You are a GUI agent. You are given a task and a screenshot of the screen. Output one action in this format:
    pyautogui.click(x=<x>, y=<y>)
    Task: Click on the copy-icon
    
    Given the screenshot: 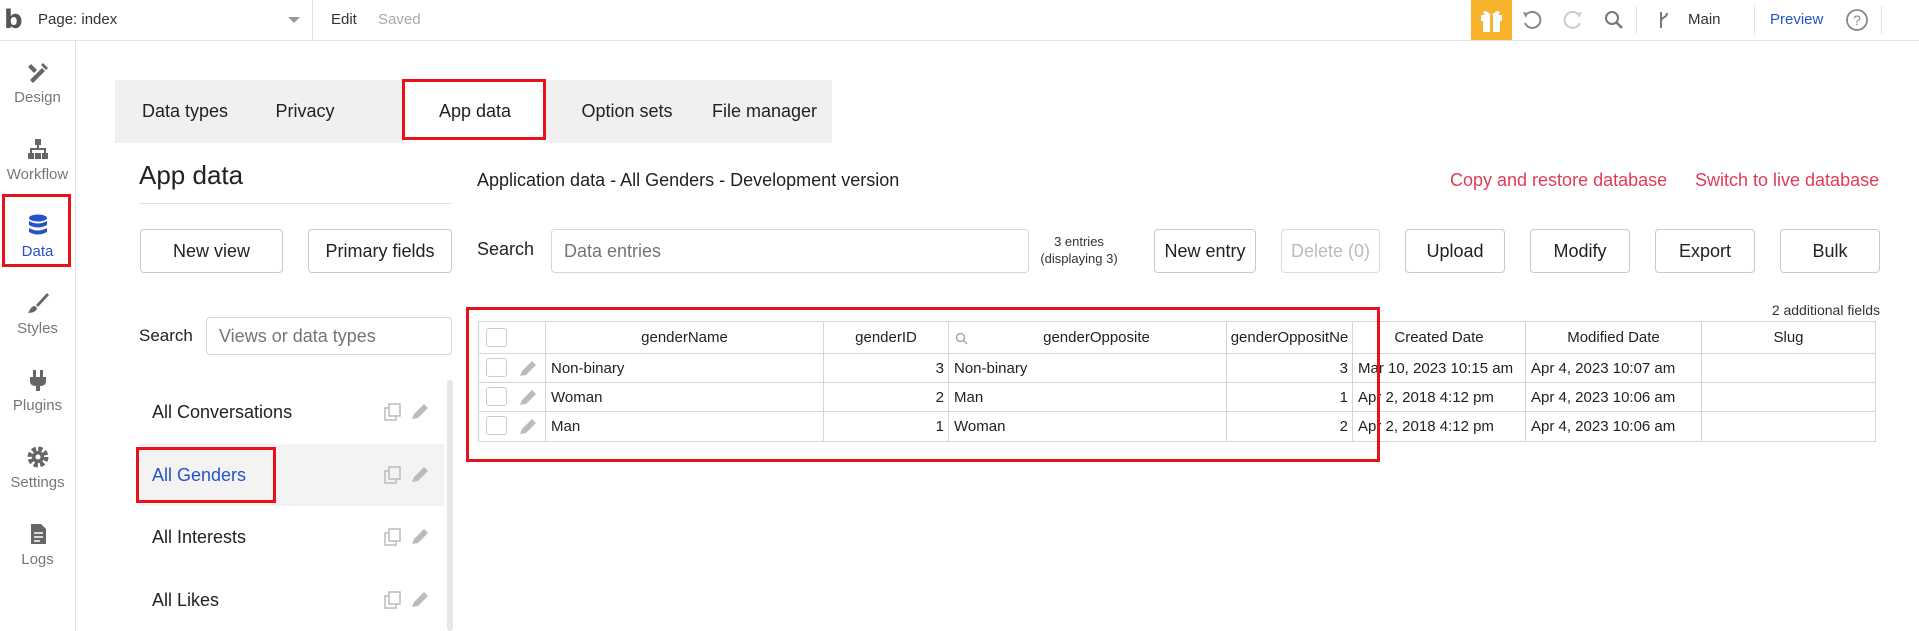 What is the action you would take?
    pyautogui.click(x=392, y=475)
    